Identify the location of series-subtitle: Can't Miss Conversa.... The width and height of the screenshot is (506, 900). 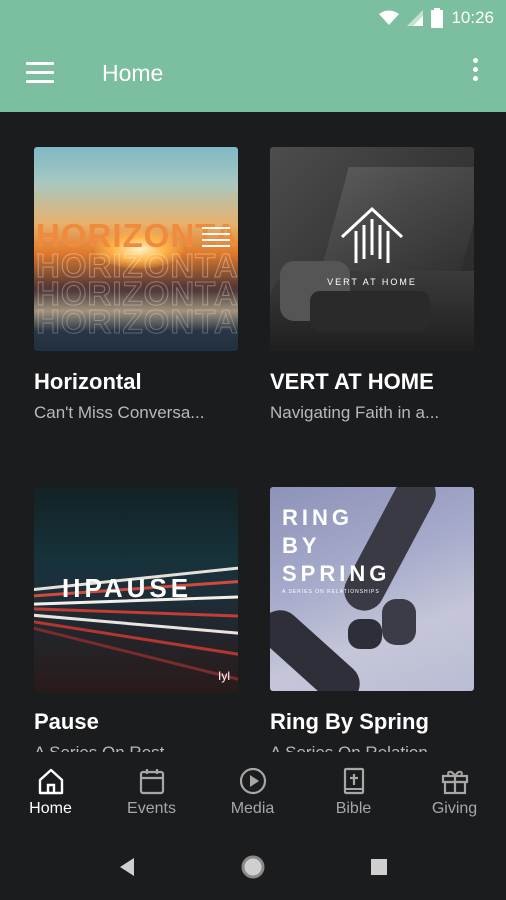
(119, 412).